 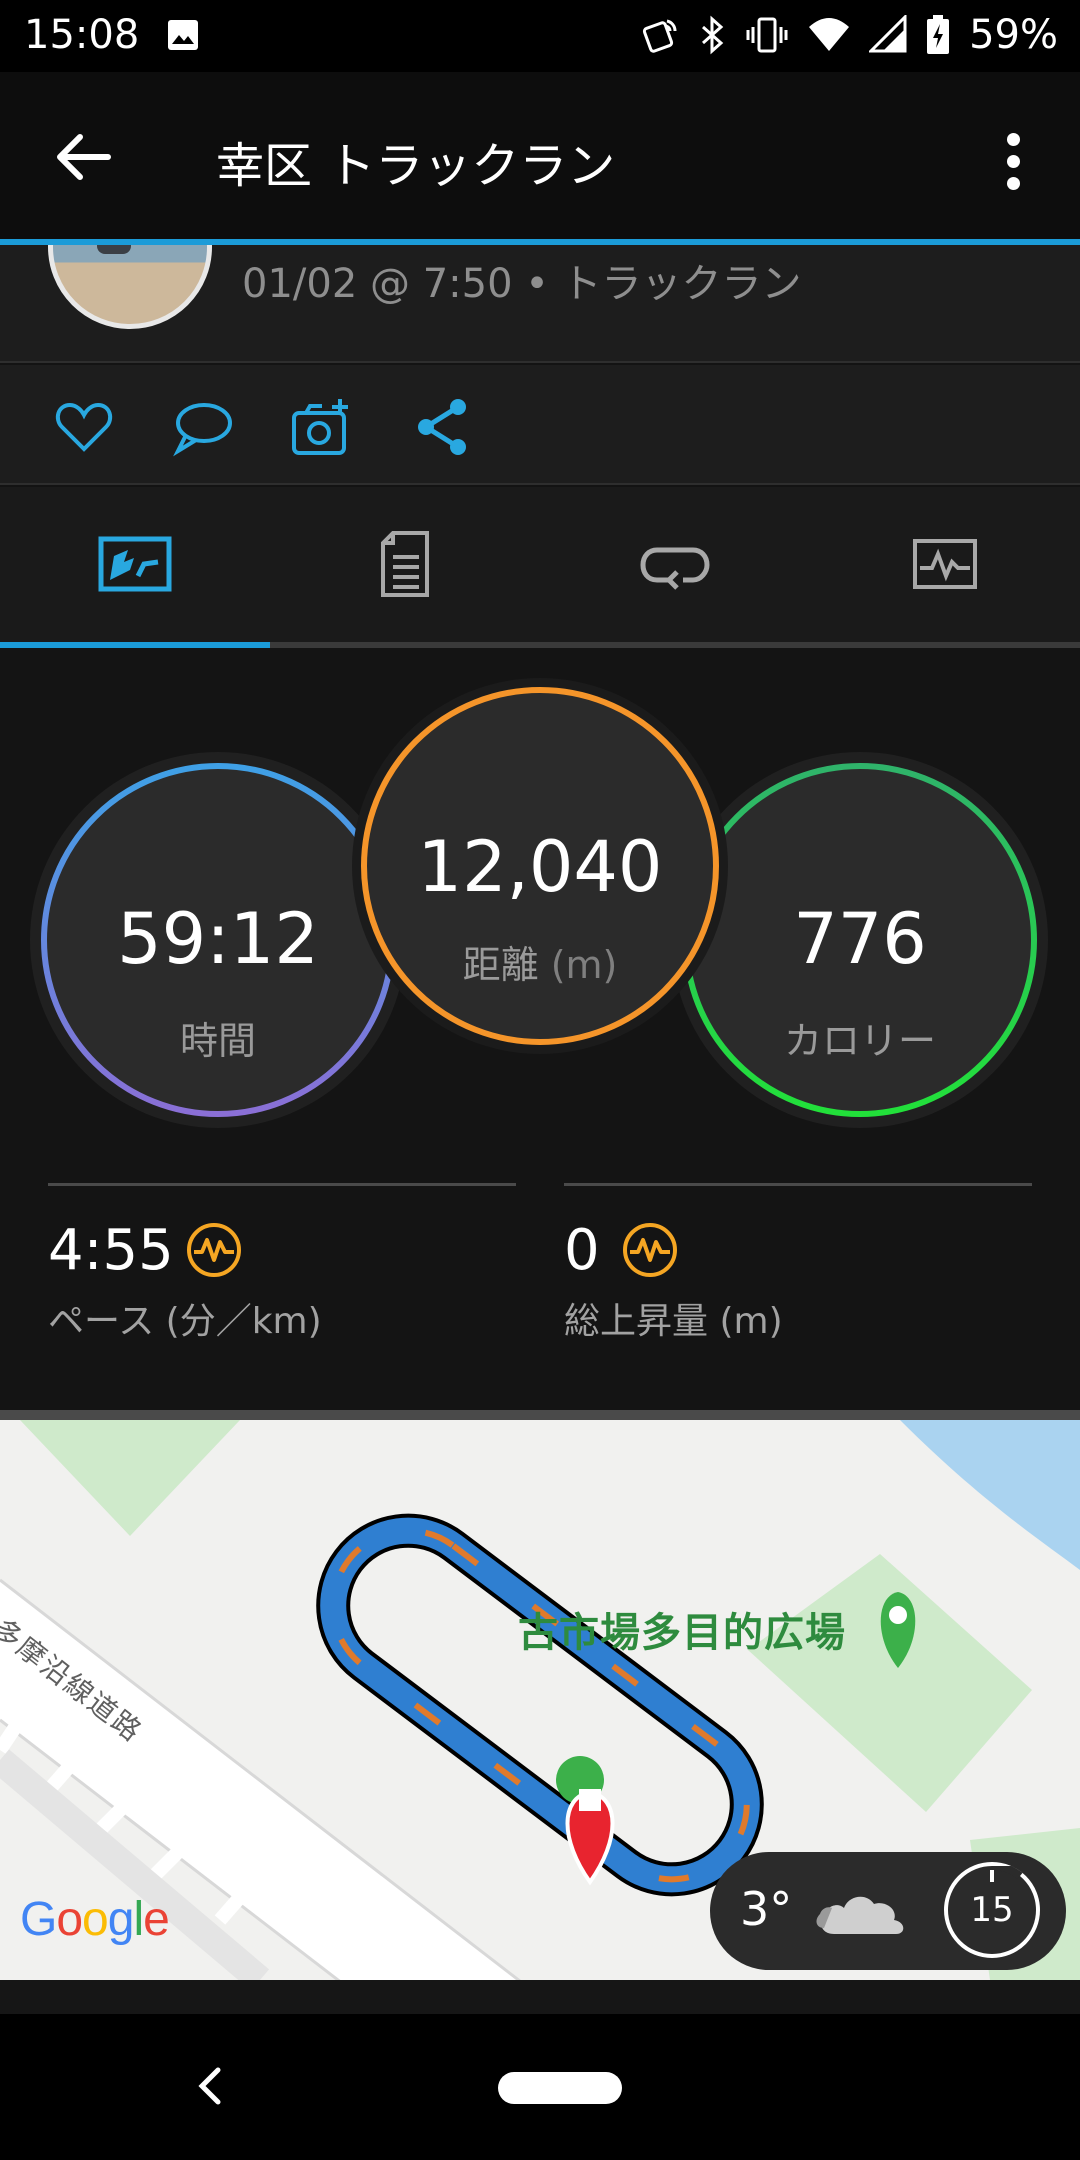 I want to click on tab-overview, so click(x=135, y=564).